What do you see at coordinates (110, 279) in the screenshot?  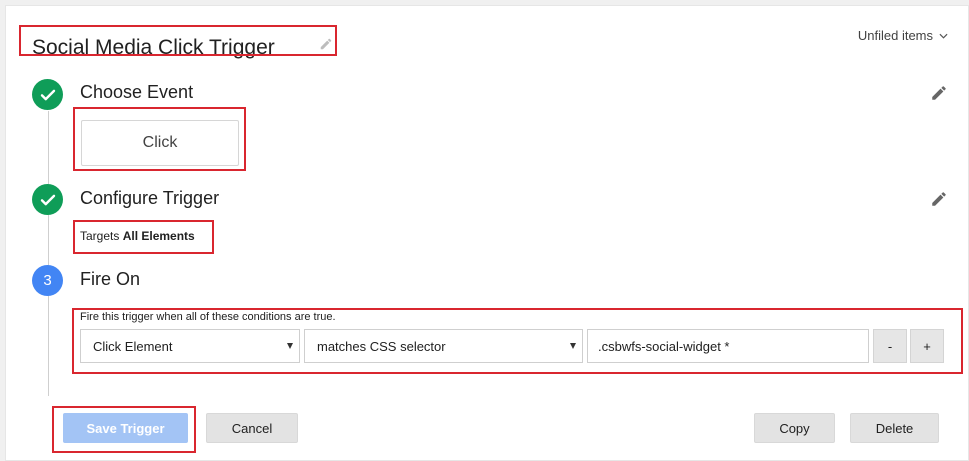 I see `step-3-title: Fire On` at bounding box center [110, 279].